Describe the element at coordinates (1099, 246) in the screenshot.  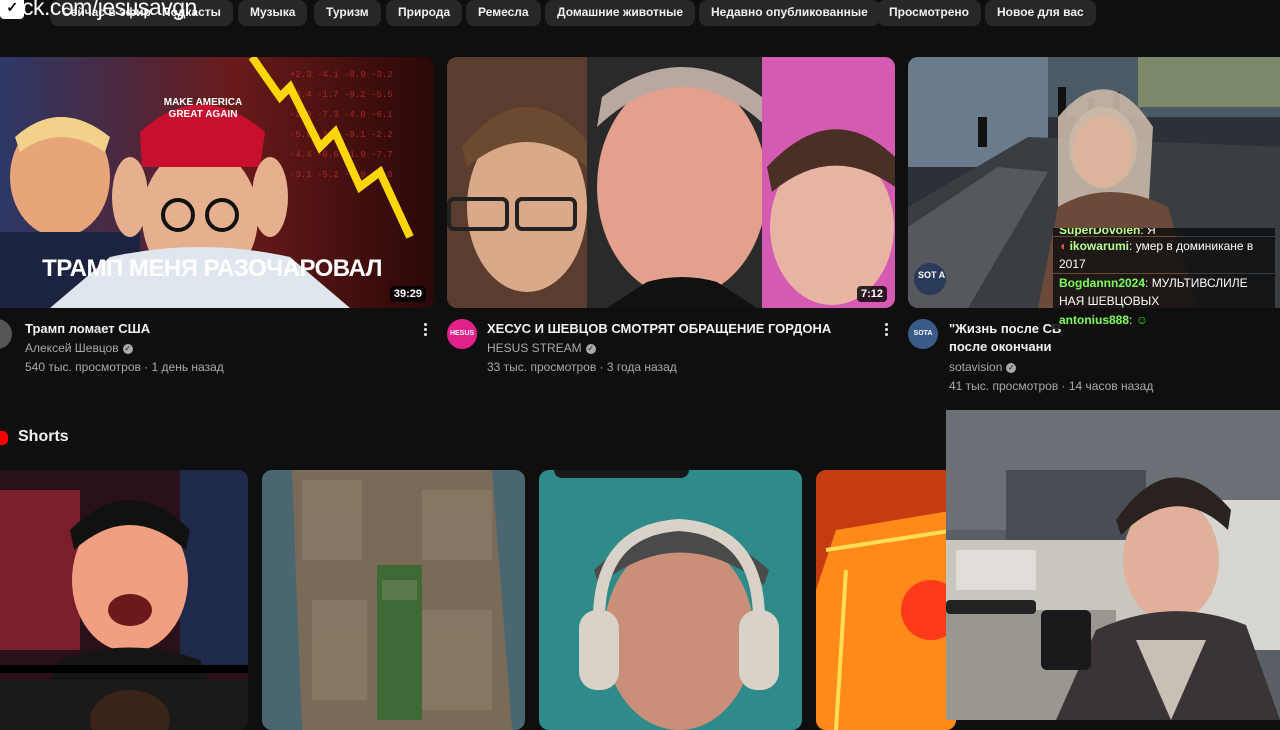
I see `chat-username: ikowarumi` at that location.